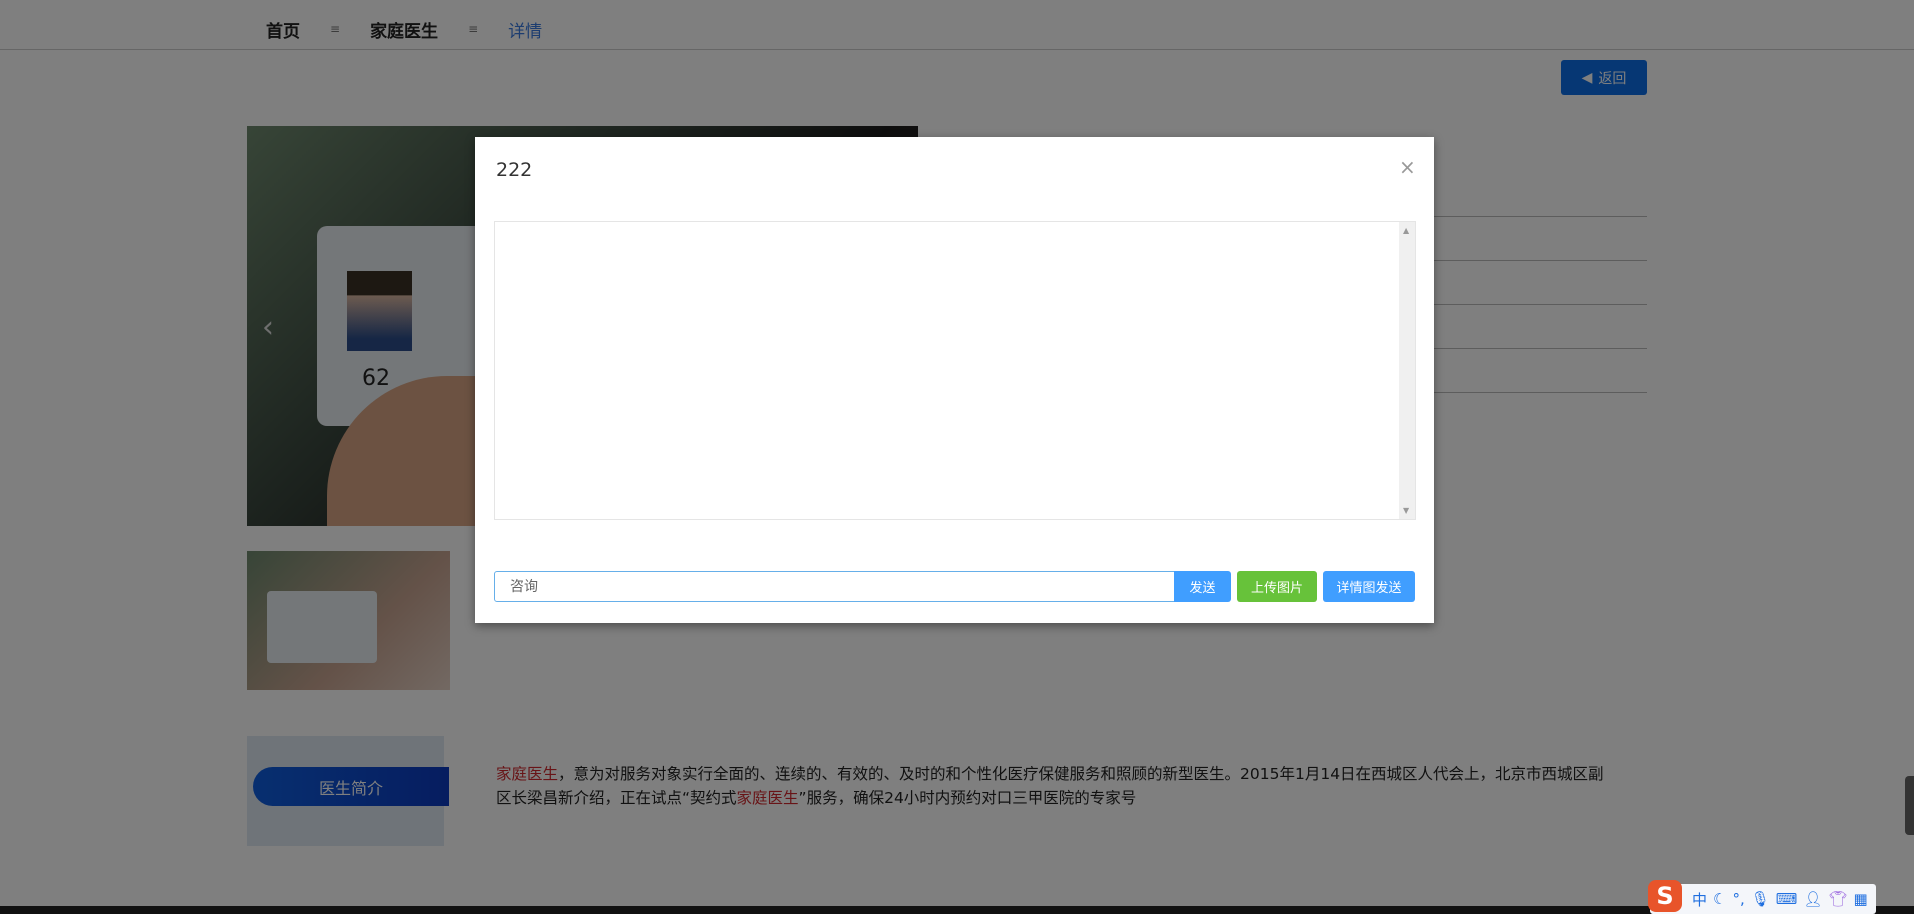 The height and width of the screenshot is (914, 1914). I want to click on moon-icon: ☾, so click(1719, 899).